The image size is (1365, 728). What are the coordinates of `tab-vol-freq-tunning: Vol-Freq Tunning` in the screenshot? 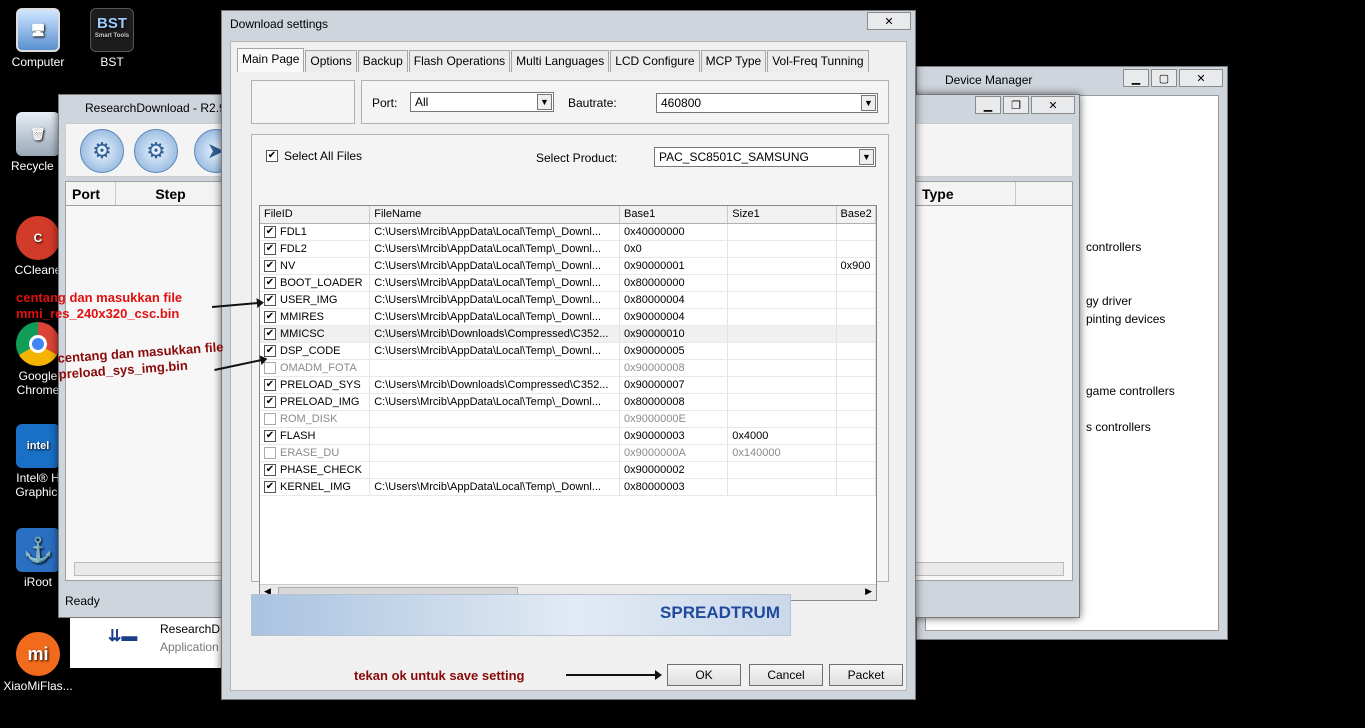 It's located at (818, 61).